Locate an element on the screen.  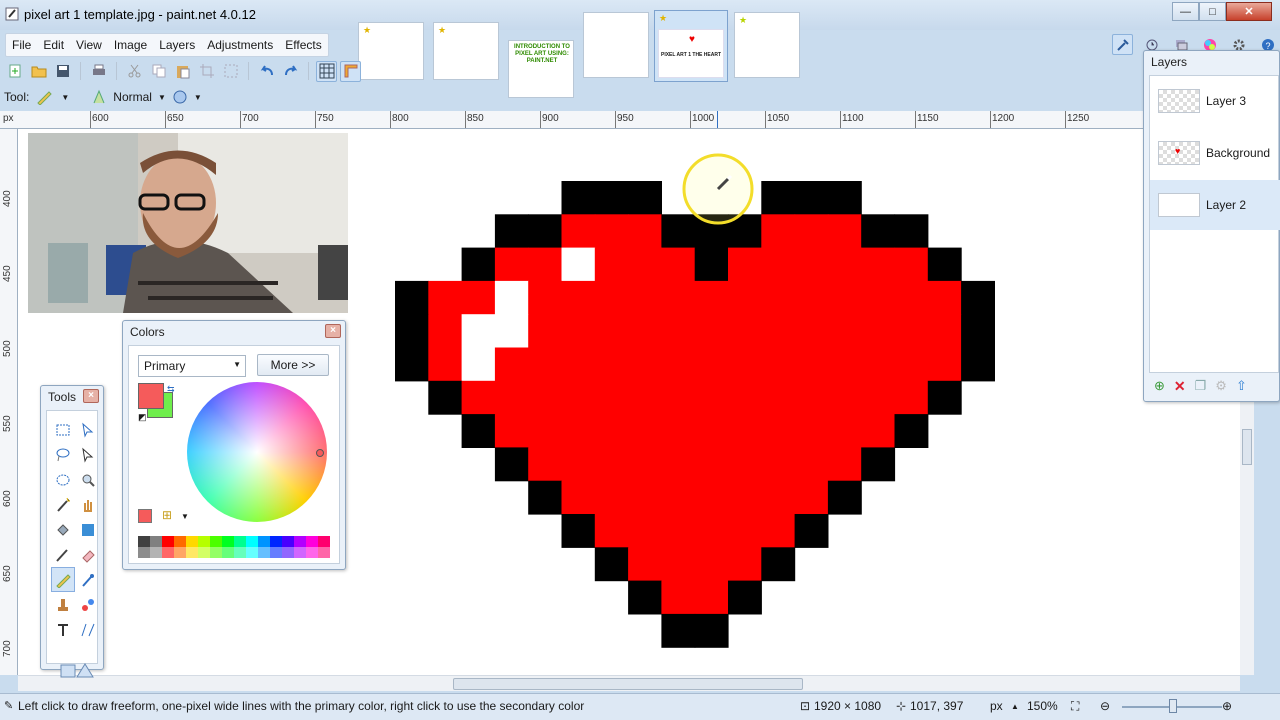
layer-row-layer-2-selected: Layer 2 is located at coordinates (1215, 205).